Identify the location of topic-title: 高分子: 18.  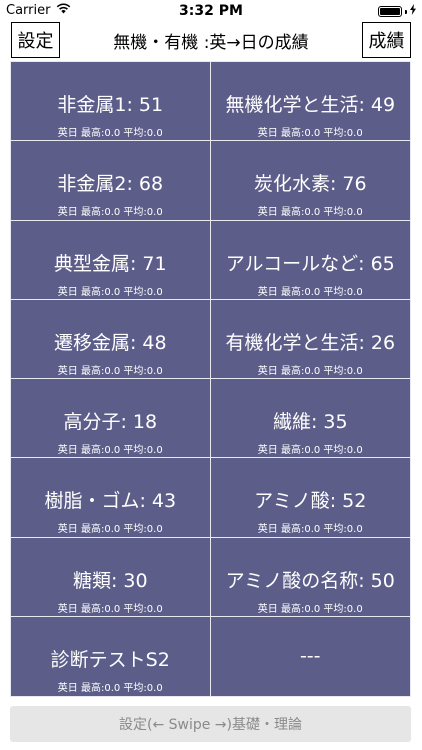
(110, 422).